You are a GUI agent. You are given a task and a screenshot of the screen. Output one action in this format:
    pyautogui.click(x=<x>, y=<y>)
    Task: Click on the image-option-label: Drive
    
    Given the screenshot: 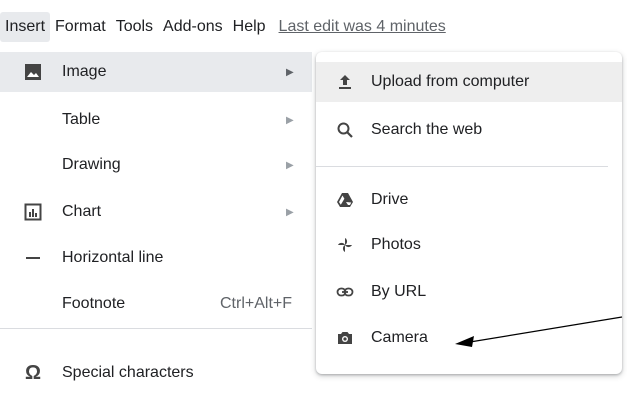 What is the action you would take?
    pyautogui.click(x=390, y=199)
    